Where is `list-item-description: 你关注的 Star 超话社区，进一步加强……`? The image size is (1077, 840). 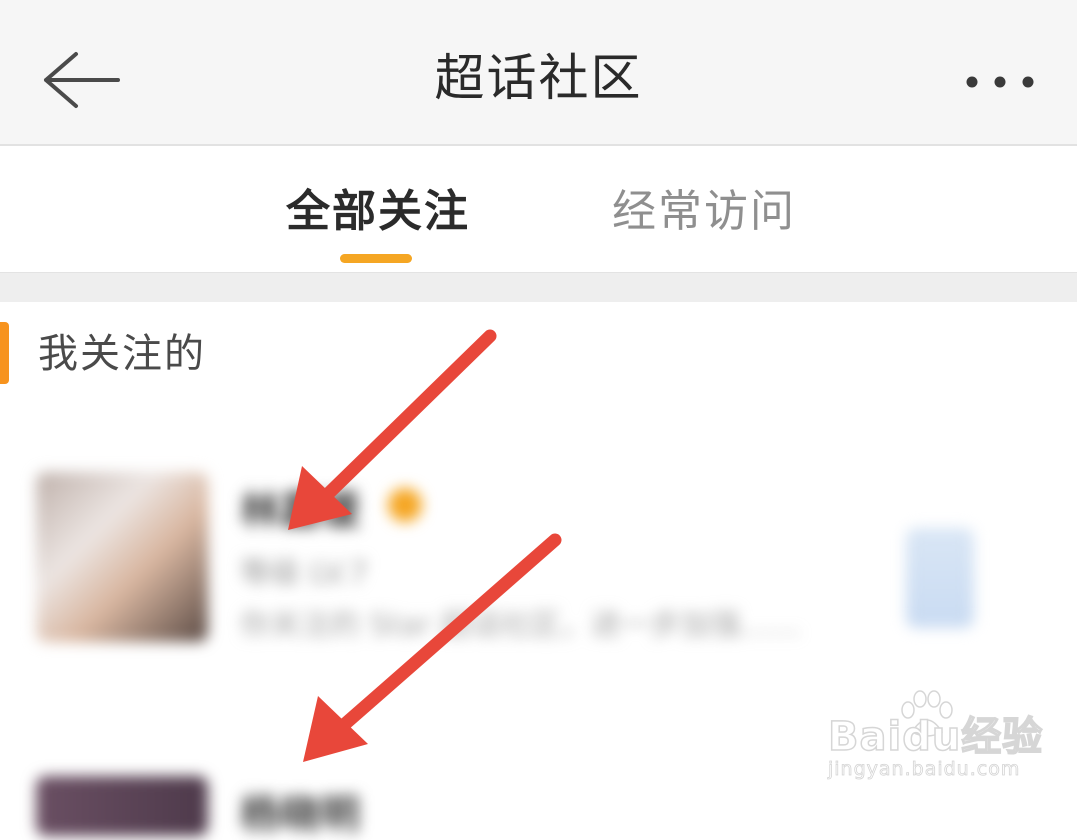 list-item-description: 你关注的 Star 超话社区，进一步加强…… is located at coordinates (520, 625).